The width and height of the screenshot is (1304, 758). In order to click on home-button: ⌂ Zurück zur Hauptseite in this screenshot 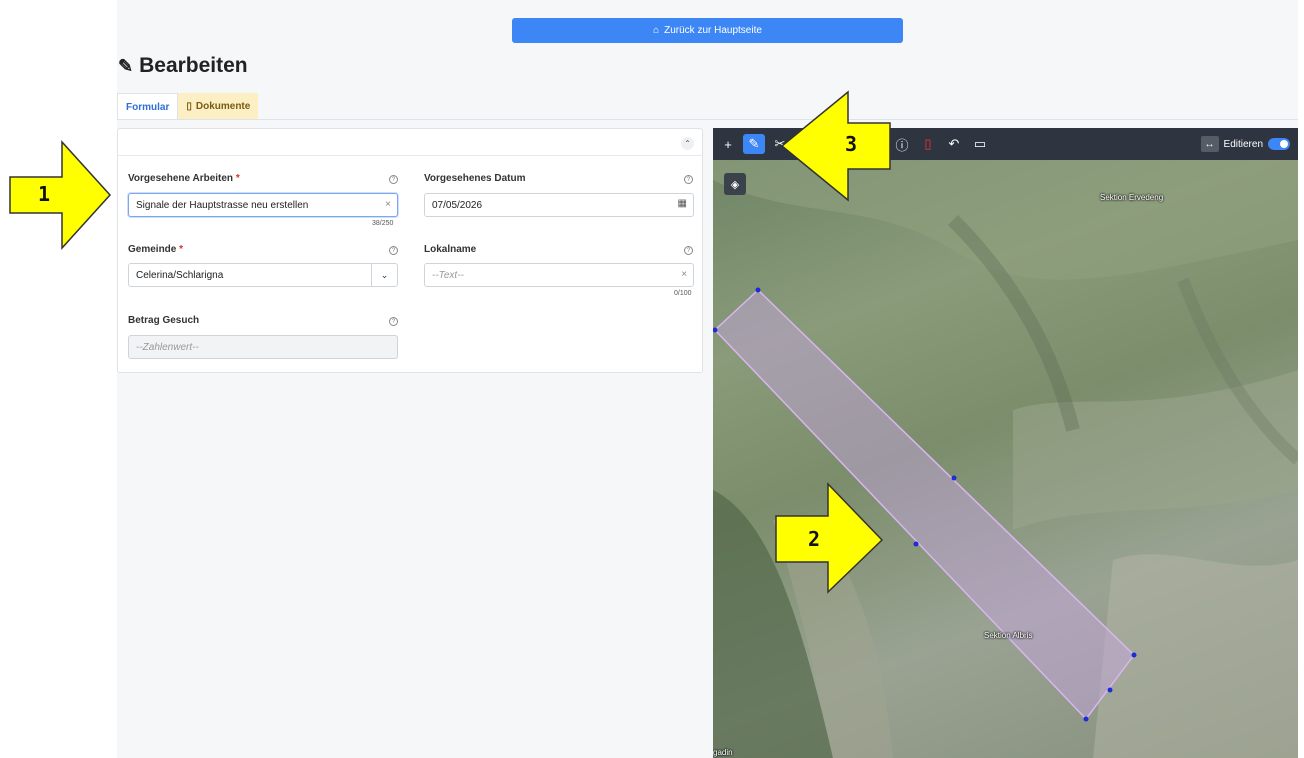, I will do `click(707, 30)`.